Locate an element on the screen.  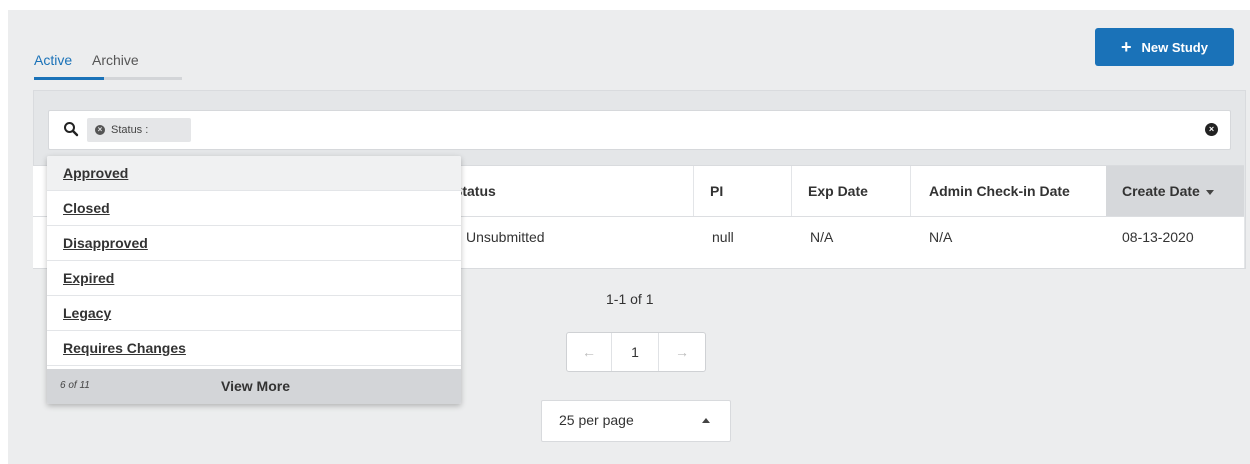
pagination-control: ← 1 → is located at coordinates (636, 352).